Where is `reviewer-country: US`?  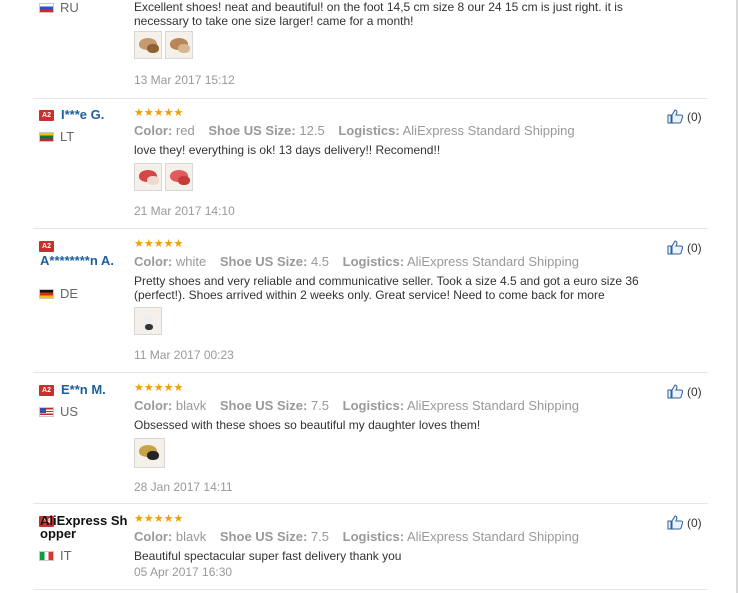
reviewer-country: US is located at coordinates (58, 411).